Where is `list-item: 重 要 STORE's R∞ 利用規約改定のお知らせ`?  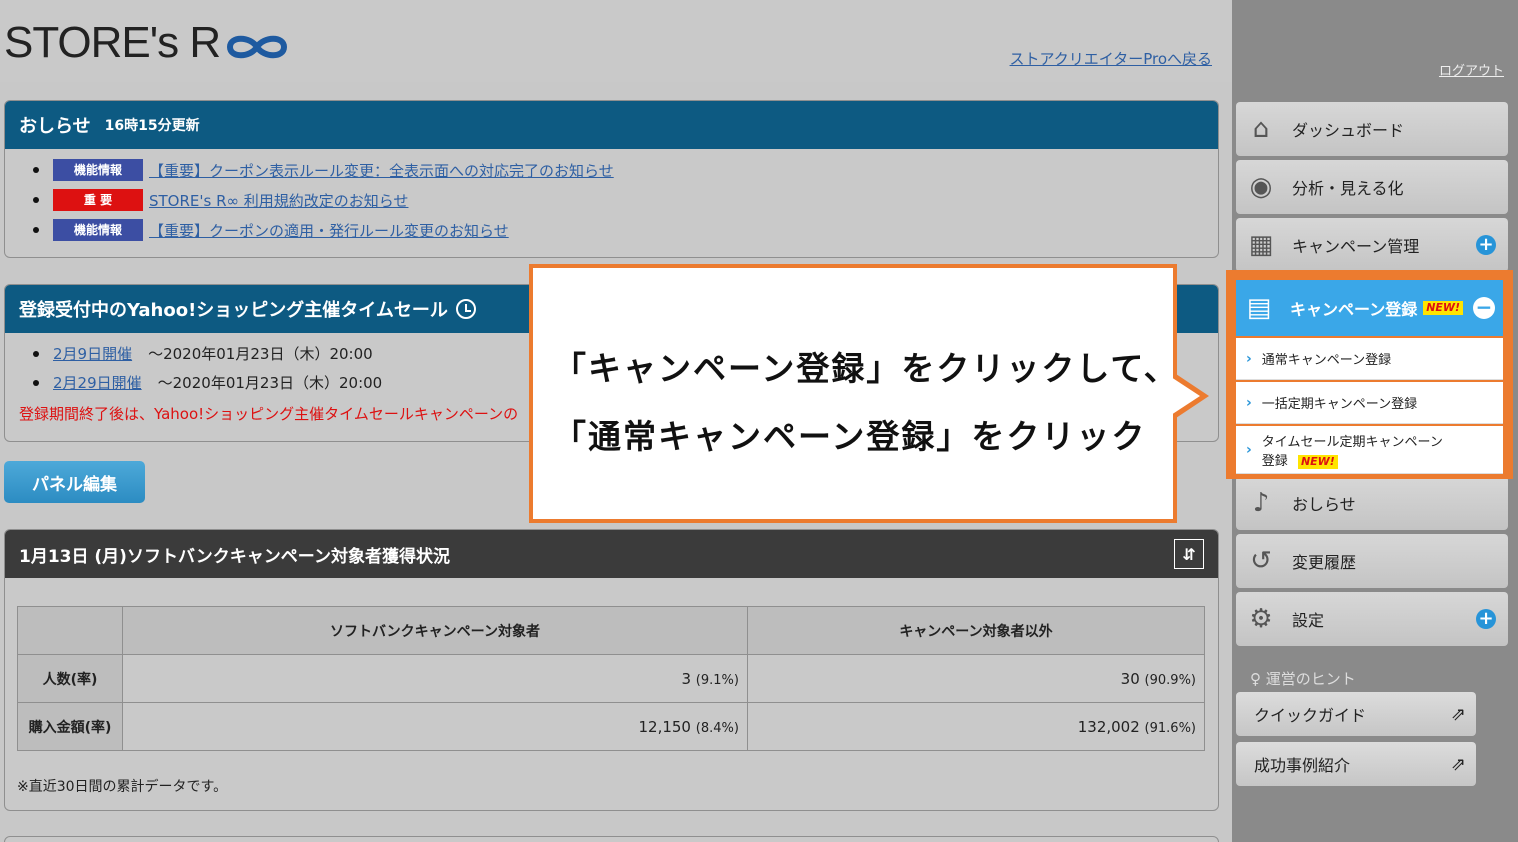 list-item: 重 要 STORE's R∞ 利用規約改定のお知らせ is located at coordinates (625, 200).